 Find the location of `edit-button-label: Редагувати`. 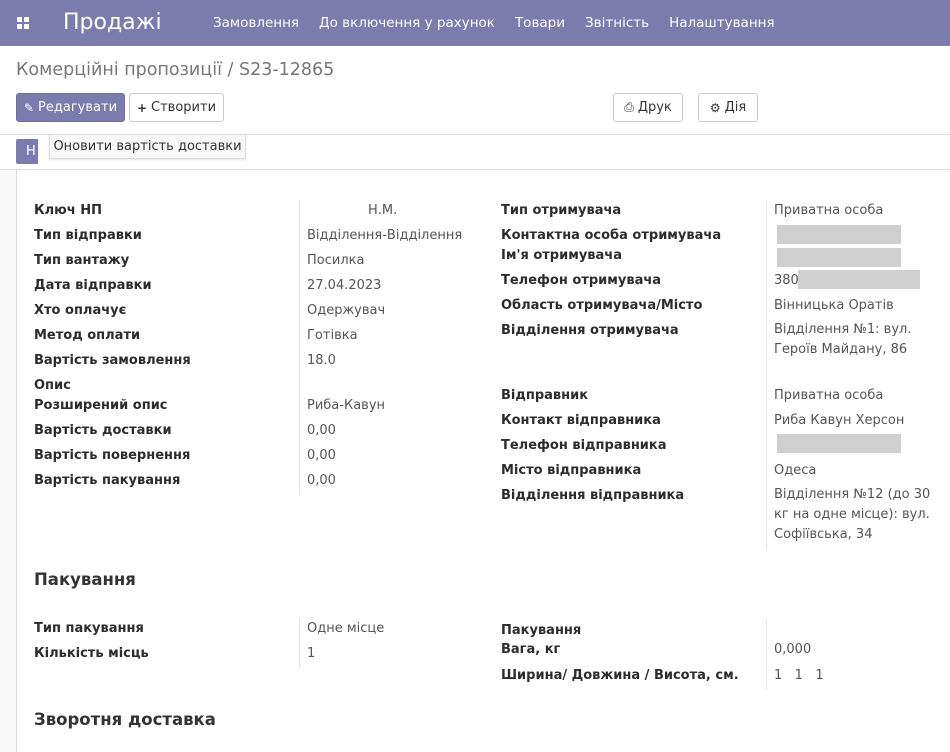

edit-button-label: Редагувати is located at coordinates (78, 107).